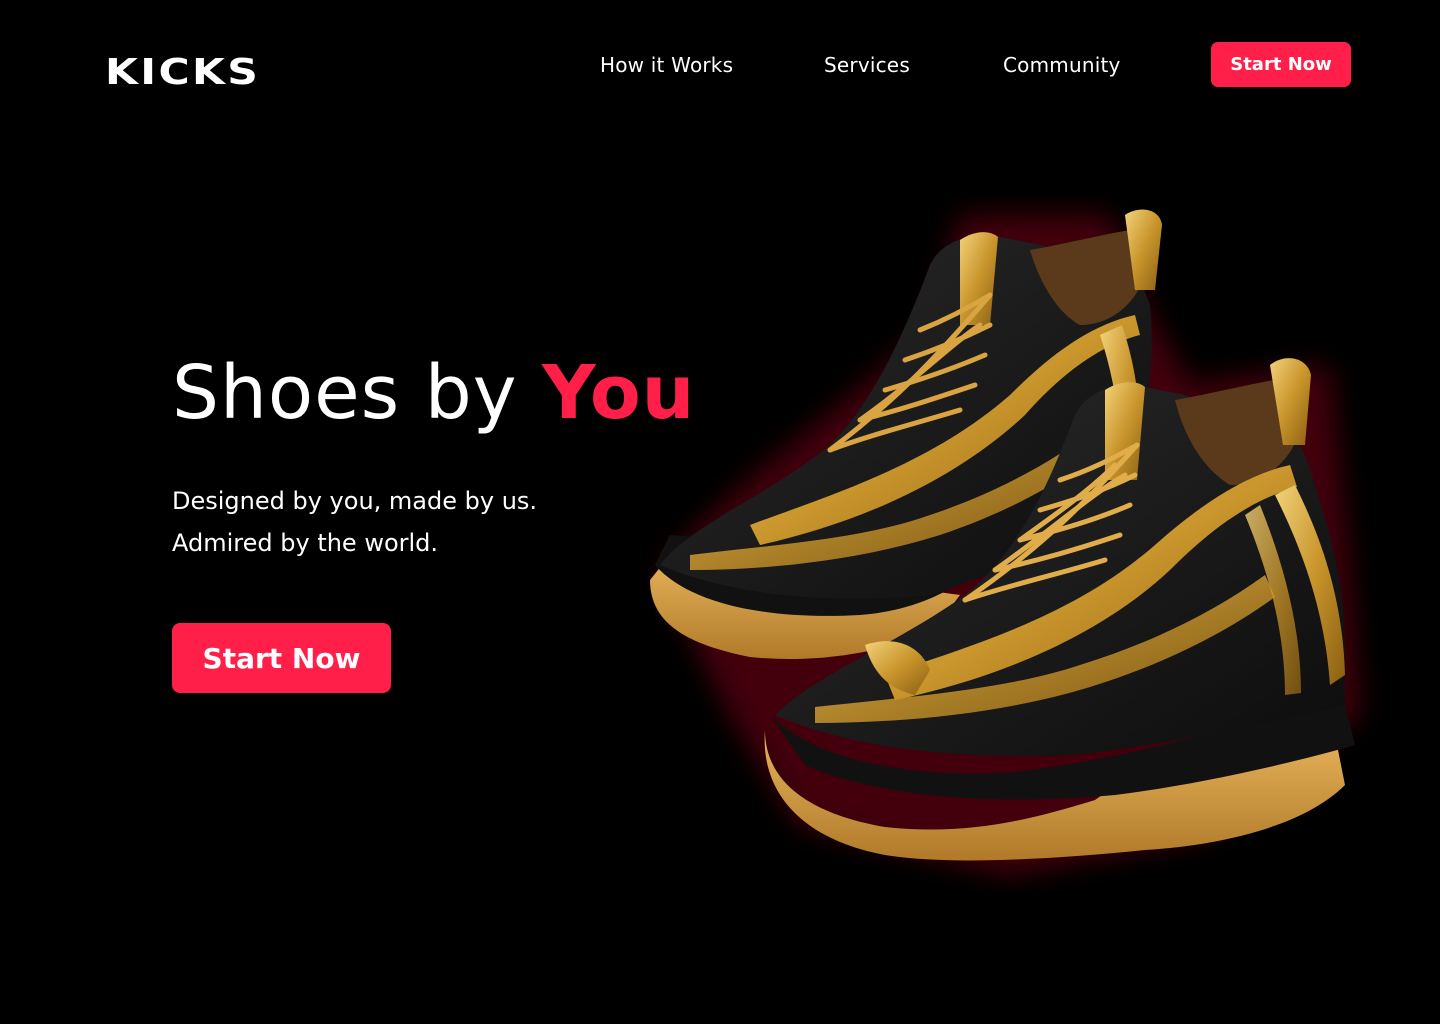 This screenshot has width=1440, height=1024. Describe the element at coordinates (1281, 64) in the screenshot. I see `header-start-now-button: Start Now` at that location.